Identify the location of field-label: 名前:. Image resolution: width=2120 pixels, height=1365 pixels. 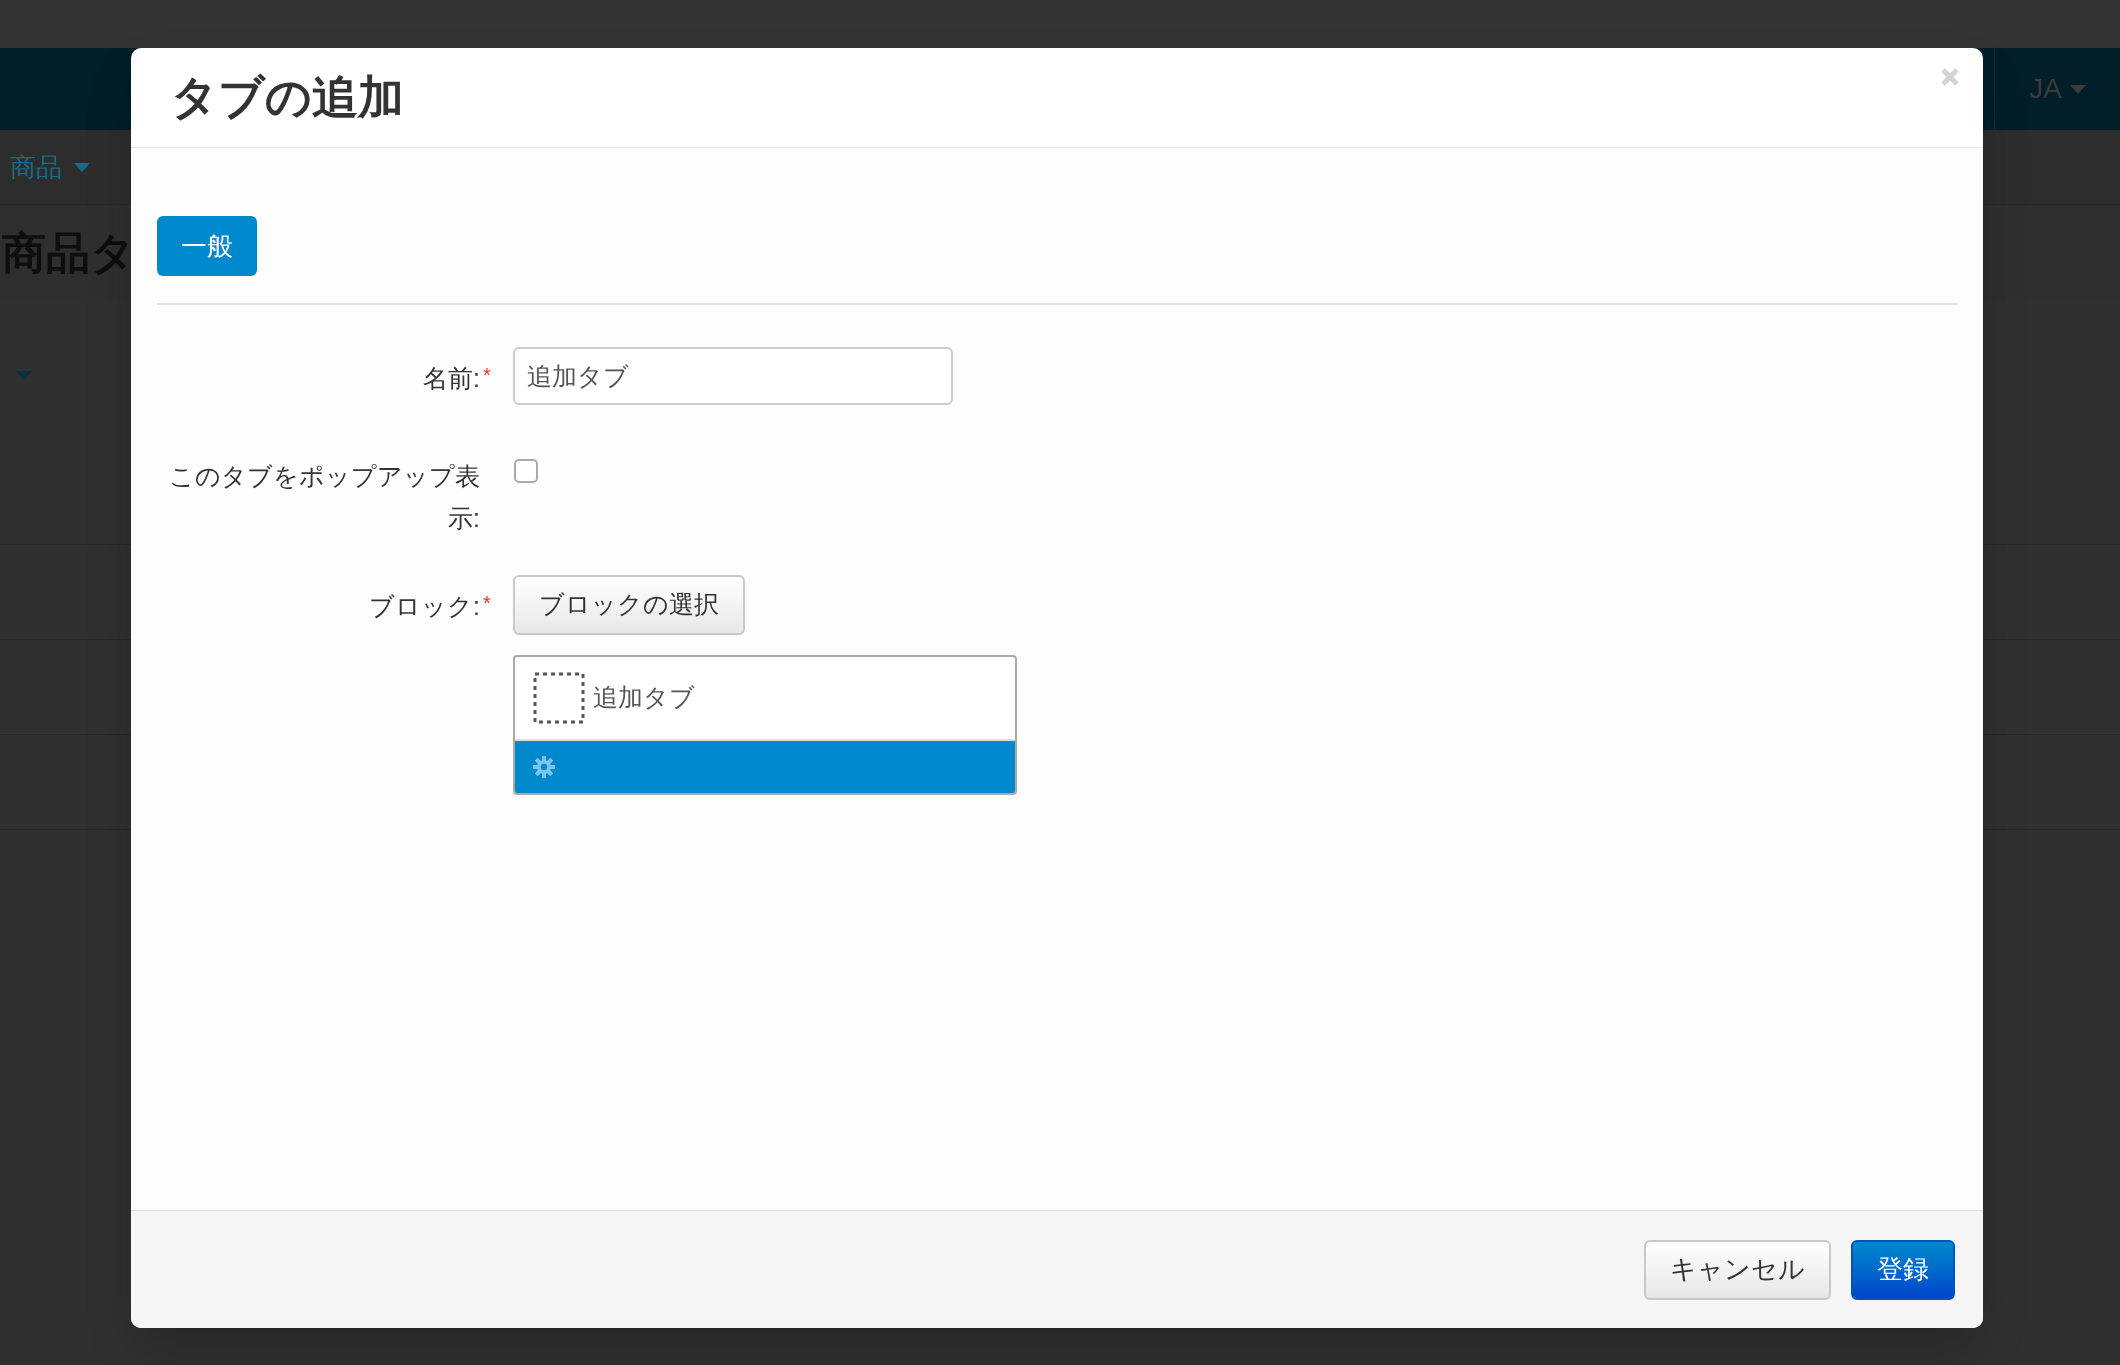
(451, 378).